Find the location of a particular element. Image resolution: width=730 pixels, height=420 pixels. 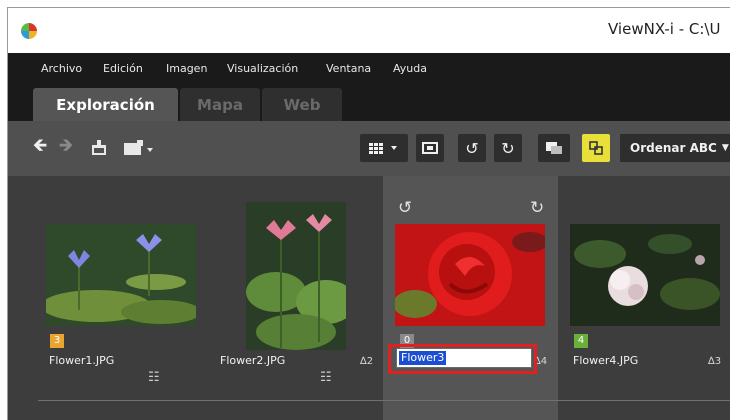

row-divider is located at coordinates (384, 400).